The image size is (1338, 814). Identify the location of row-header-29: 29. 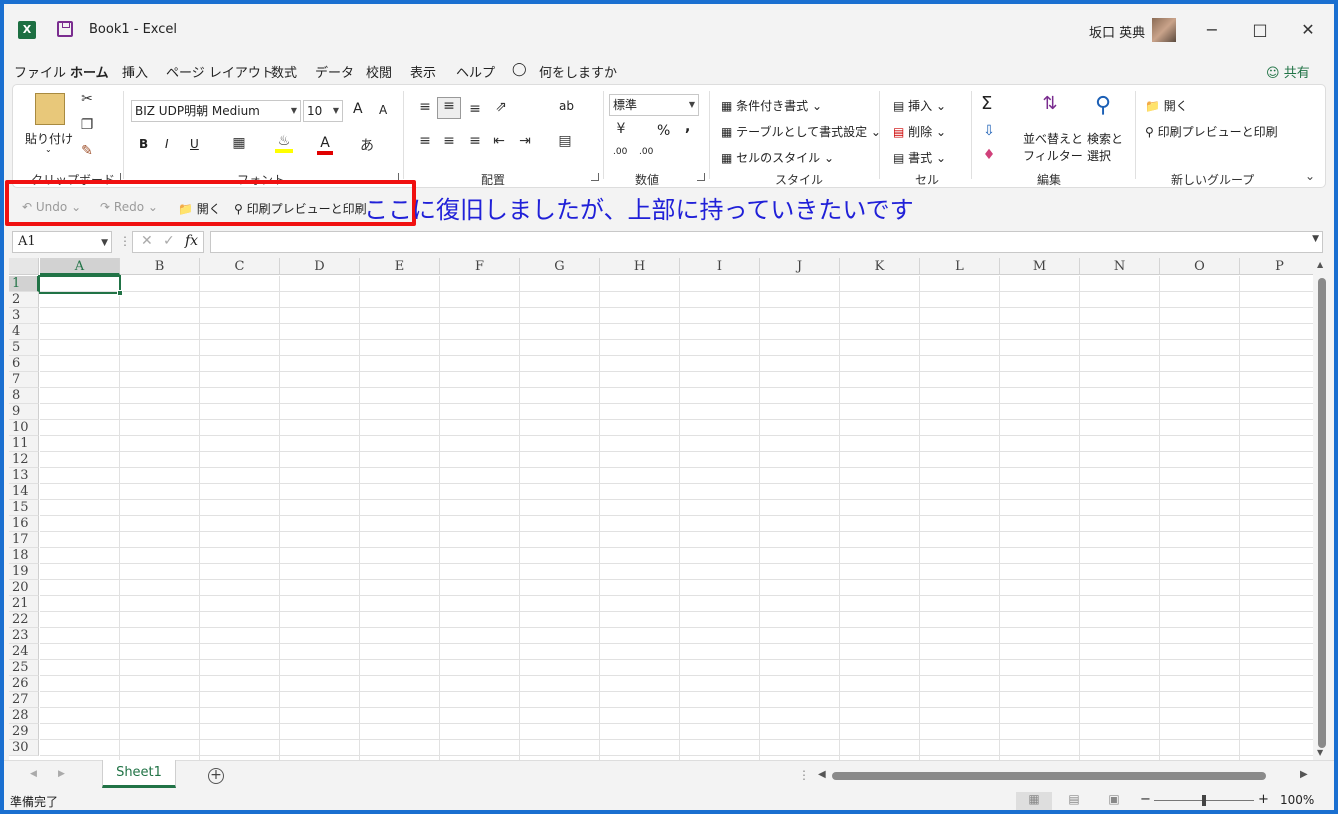
(24, 732).